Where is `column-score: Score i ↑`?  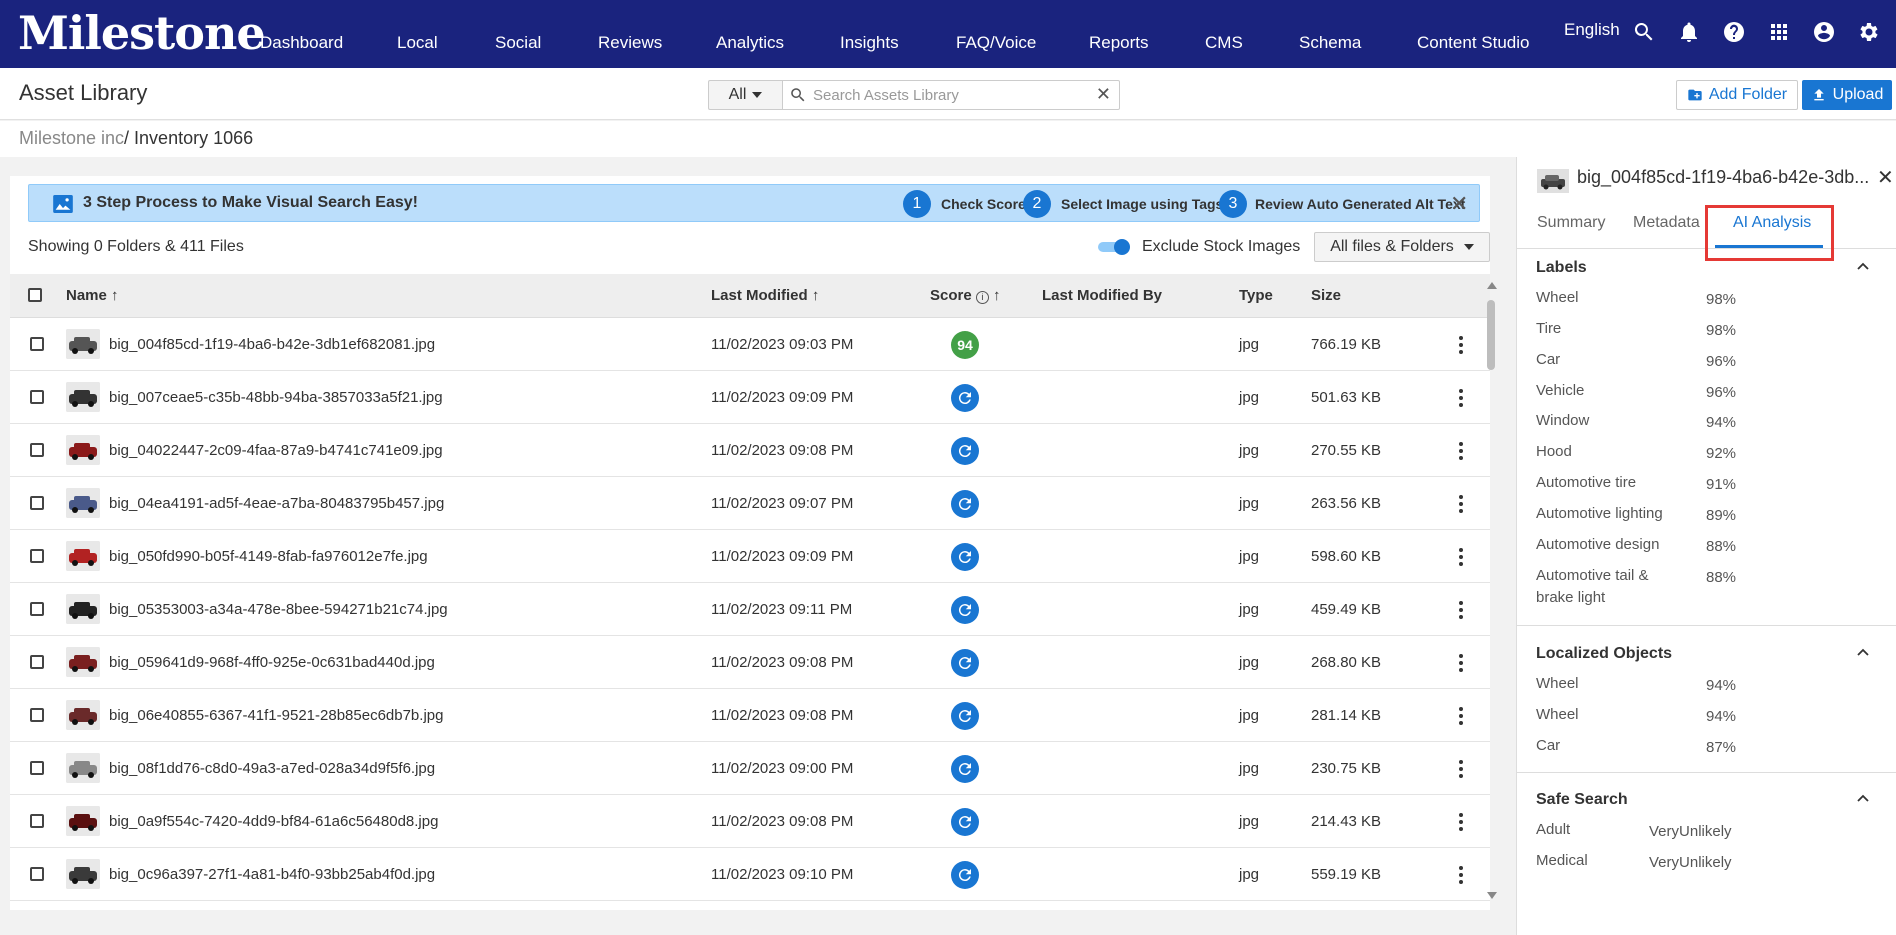
column-score: Score i ↑ is located at coordinates (965, 295).